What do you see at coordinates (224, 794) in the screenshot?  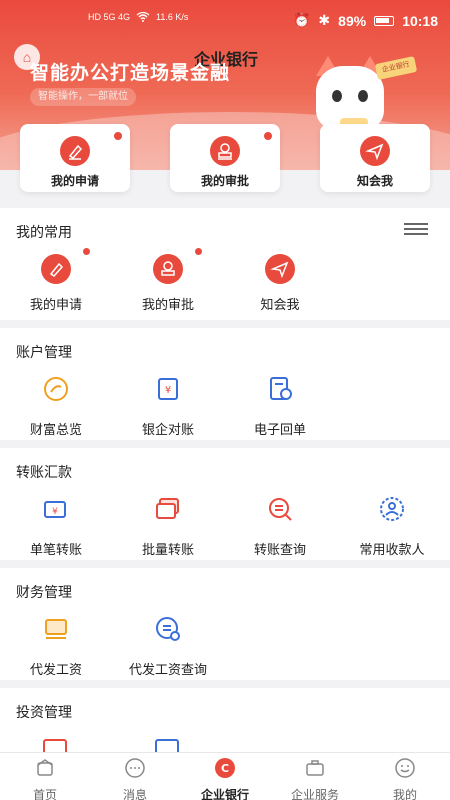 I see `nav-label: 企业银行` at bounding box center [224, 794].